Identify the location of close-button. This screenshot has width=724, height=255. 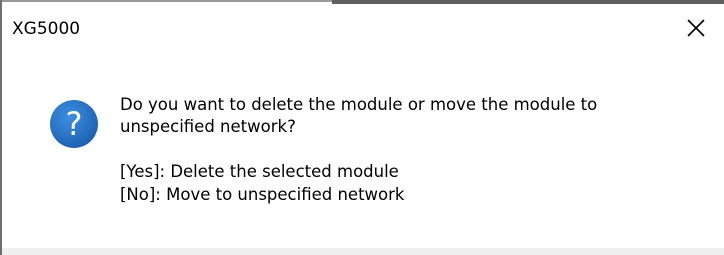
(696, 28).